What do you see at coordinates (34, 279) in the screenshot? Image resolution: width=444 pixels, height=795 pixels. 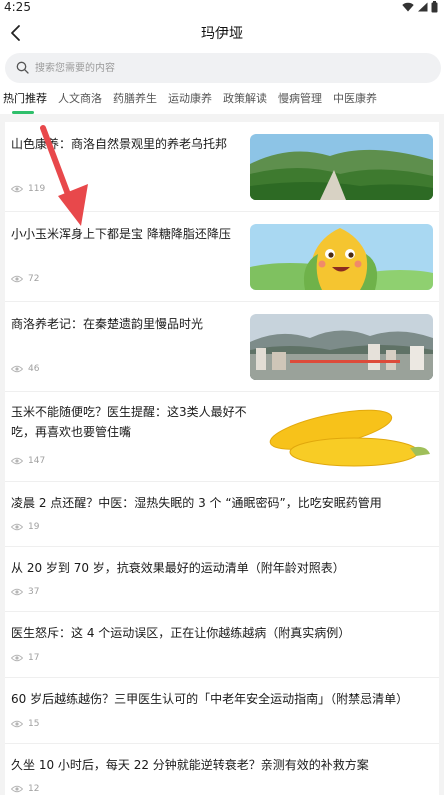 I see `view-count-value: 72` at bounding box center [34, 279].